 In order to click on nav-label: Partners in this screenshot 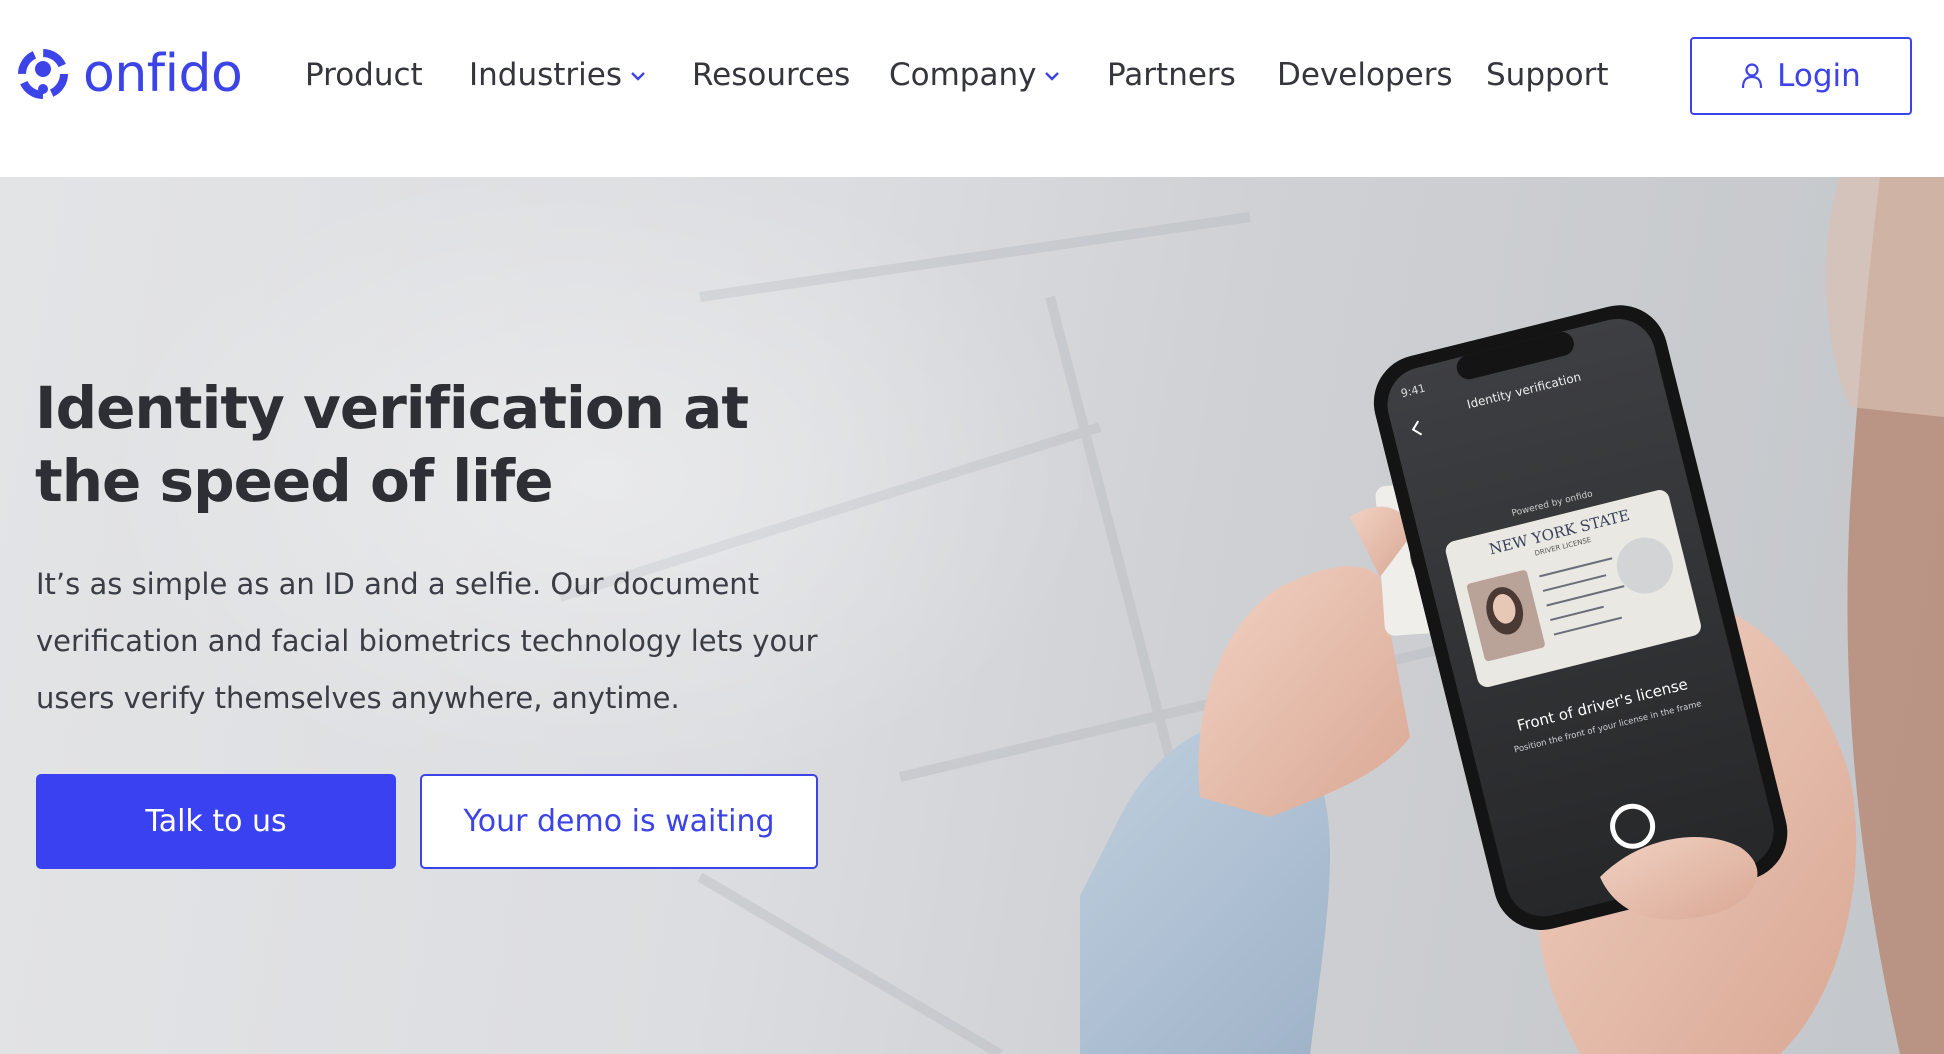, I will do `click(1171, 75)`.